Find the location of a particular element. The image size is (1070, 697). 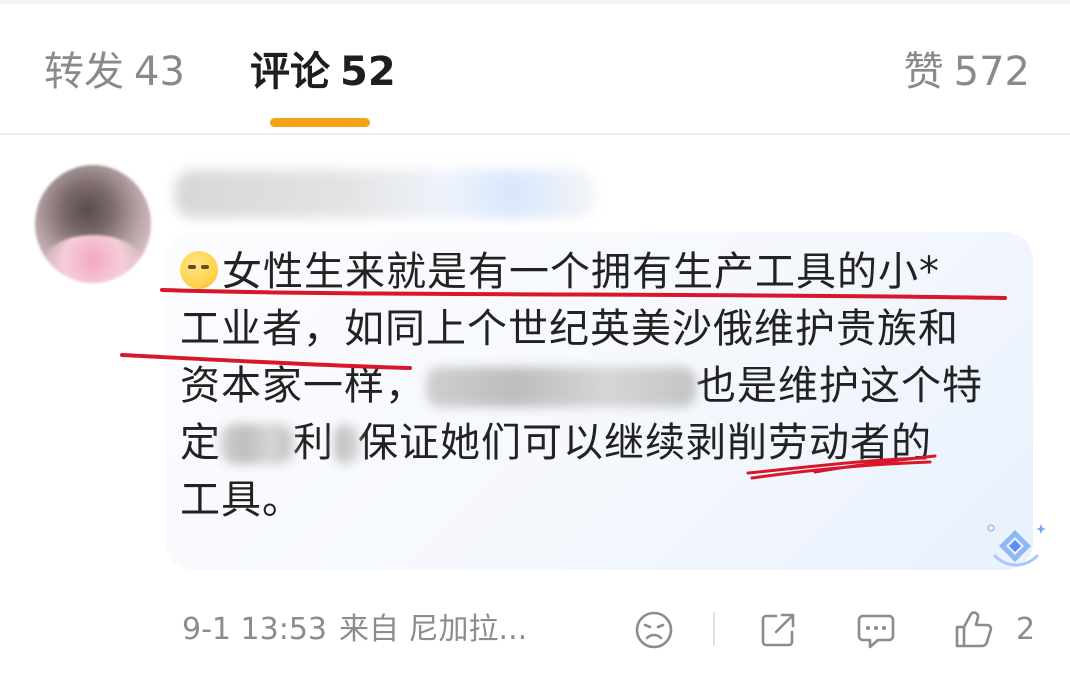

tab-likes-label: 赞 is located at coordinates (923, 72).